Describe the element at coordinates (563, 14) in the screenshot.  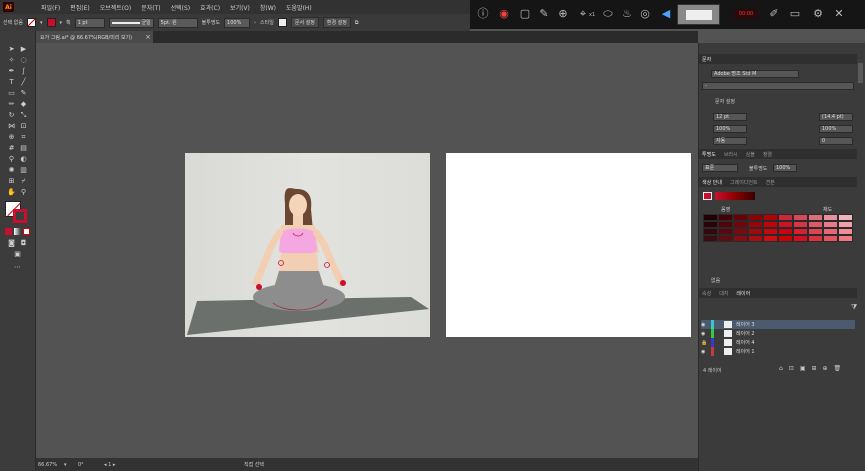
I see `zoom-icon: ⊕` at that location.